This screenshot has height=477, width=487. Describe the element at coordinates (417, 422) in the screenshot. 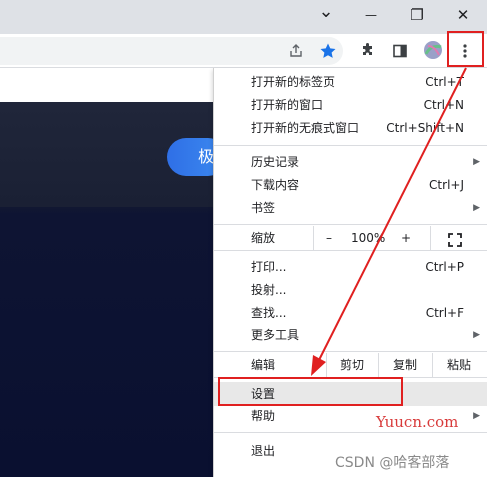

I see `site-watermark: Yuucn.com` at that location.